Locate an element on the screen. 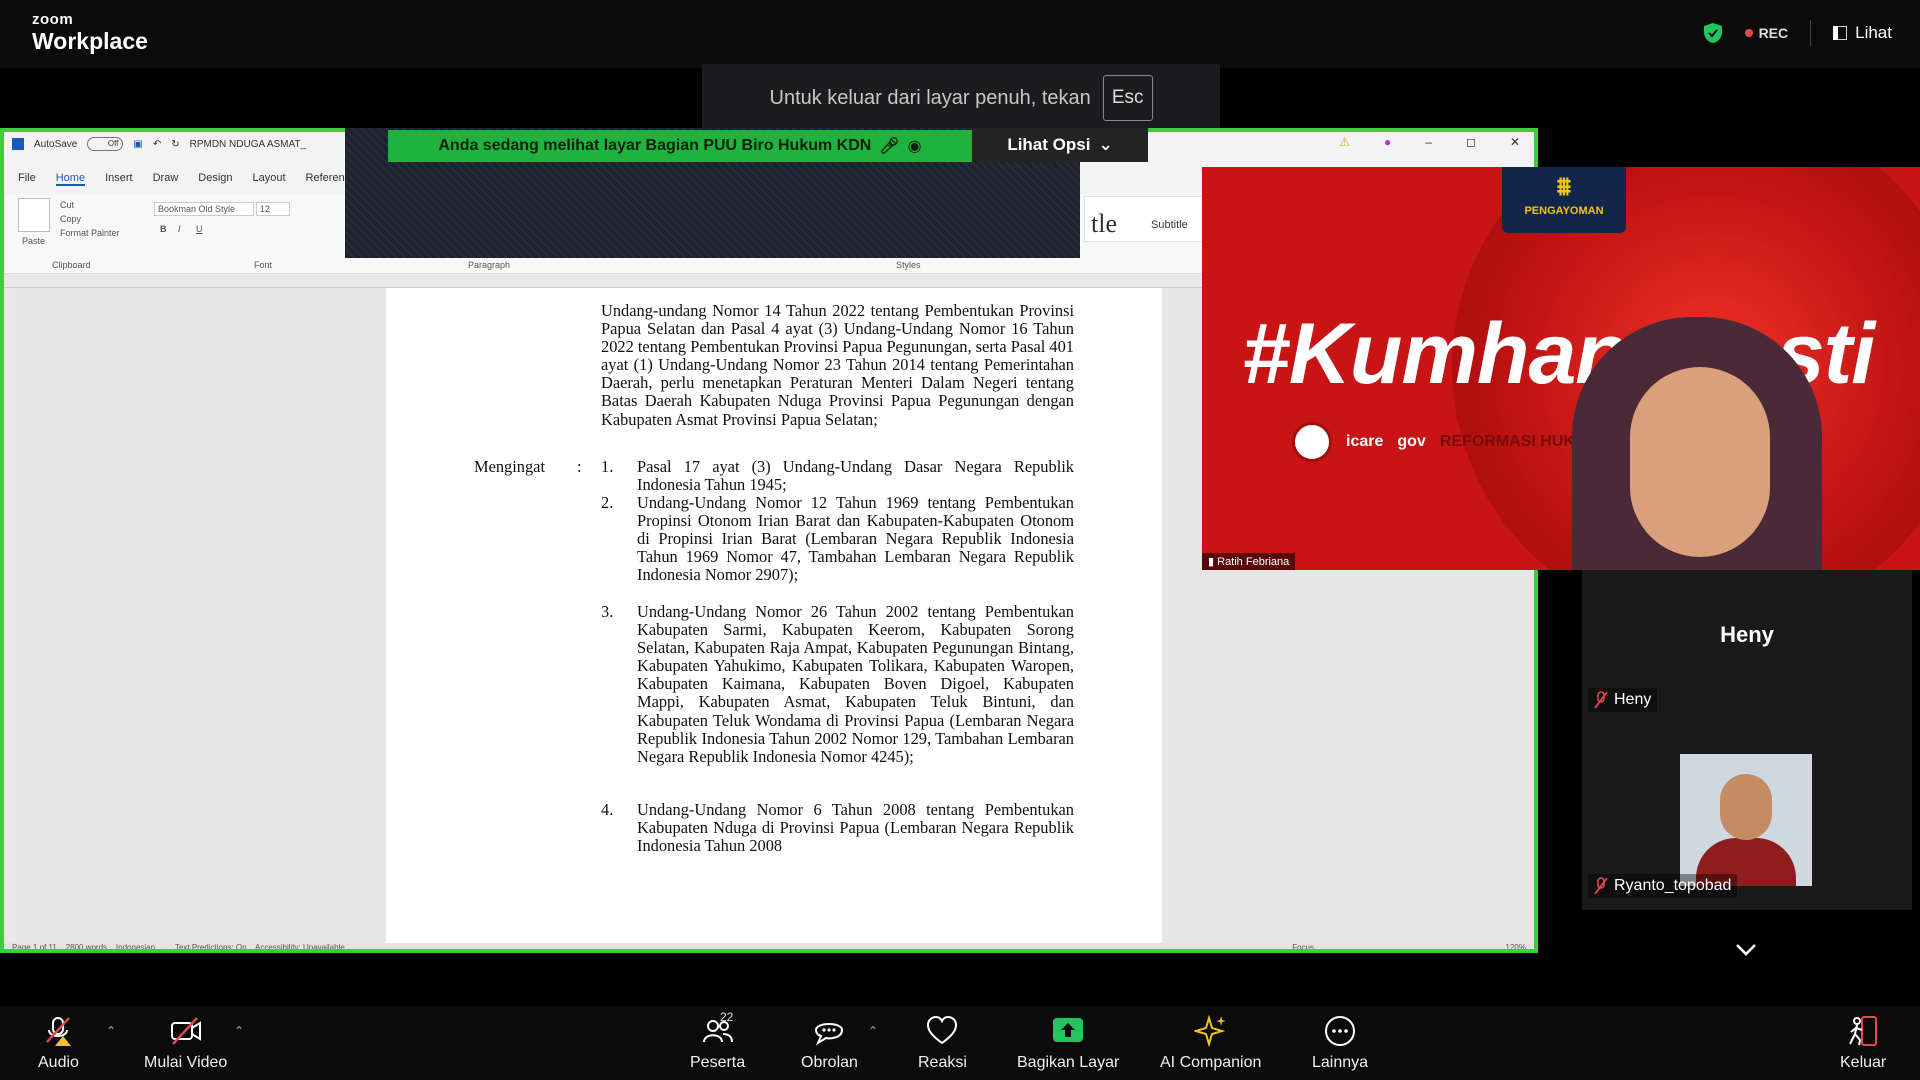  chat-caret-icon: ⌃ is located at coordinates (873, 1031).